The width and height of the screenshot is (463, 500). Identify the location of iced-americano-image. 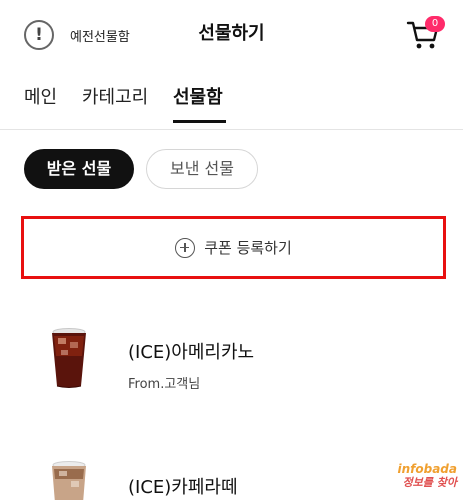
(69, 358).